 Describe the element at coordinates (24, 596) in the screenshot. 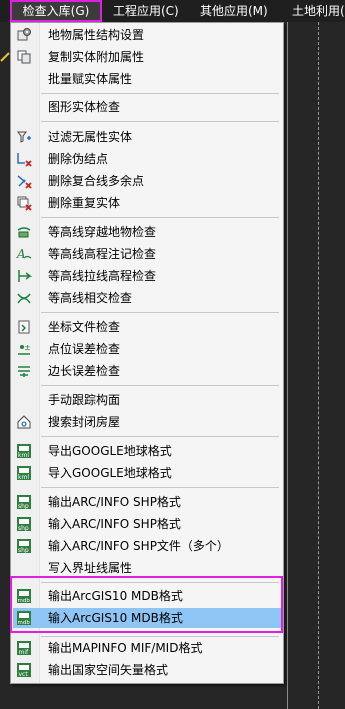

I see `mdb-export-icon: mdb` at that location.